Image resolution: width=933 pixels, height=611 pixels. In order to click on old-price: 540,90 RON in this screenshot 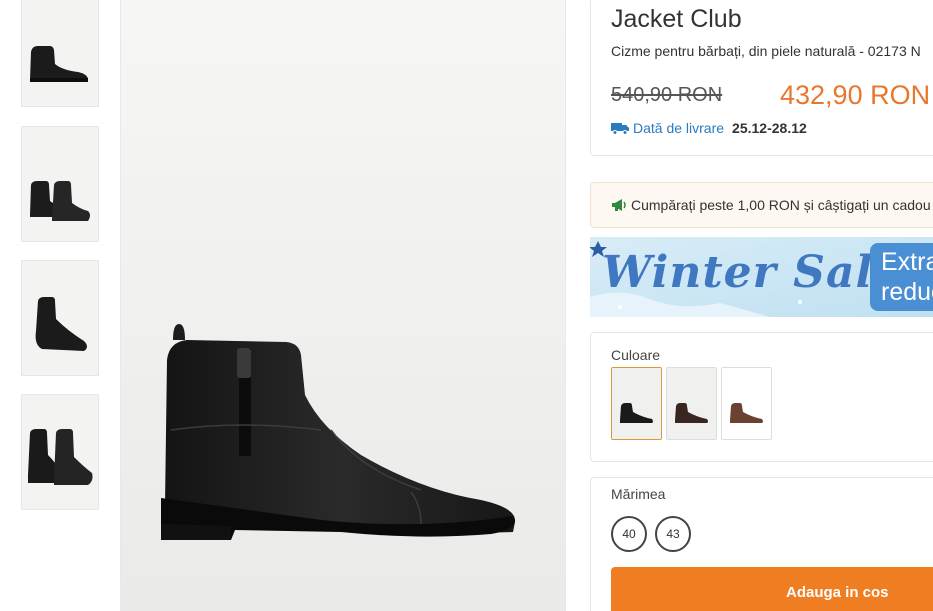, I will do `click(667, 95)`.